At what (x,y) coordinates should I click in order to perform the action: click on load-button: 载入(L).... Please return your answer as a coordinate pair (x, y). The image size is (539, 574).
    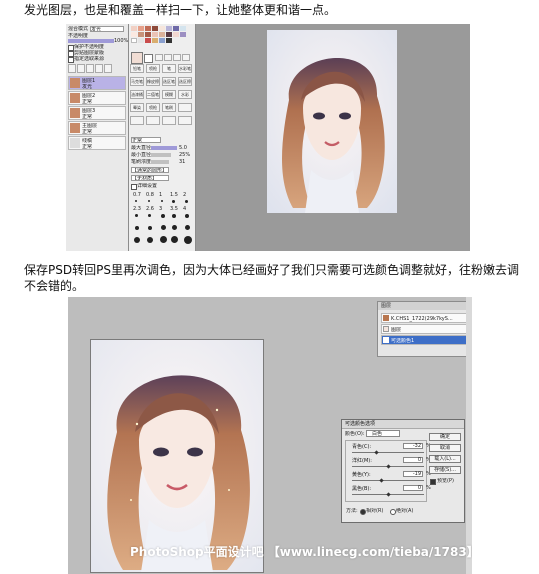
    Looking at the image, I should click on (445, 459).